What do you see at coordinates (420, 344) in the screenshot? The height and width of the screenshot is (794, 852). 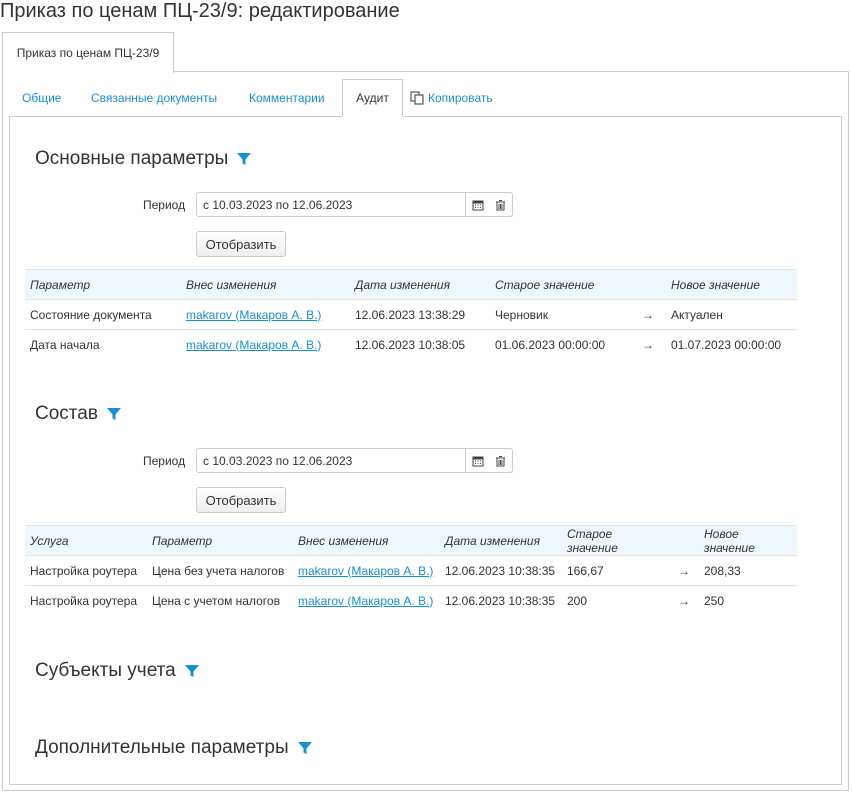 I see `cell-date: 12.06.2023 10:38:05` at bounding box center [420, 344].